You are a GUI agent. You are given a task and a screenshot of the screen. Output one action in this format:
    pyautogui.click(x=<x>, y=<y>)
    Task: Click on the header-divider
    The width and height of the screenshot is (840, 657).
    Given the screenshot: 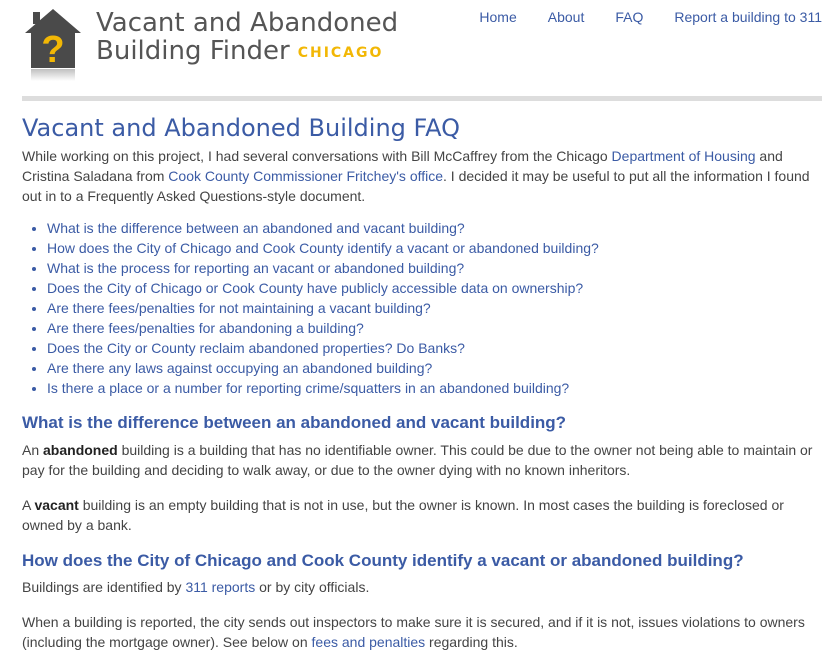 What is the action you would take?
    pyautogui.click(x=422, y=98)
    